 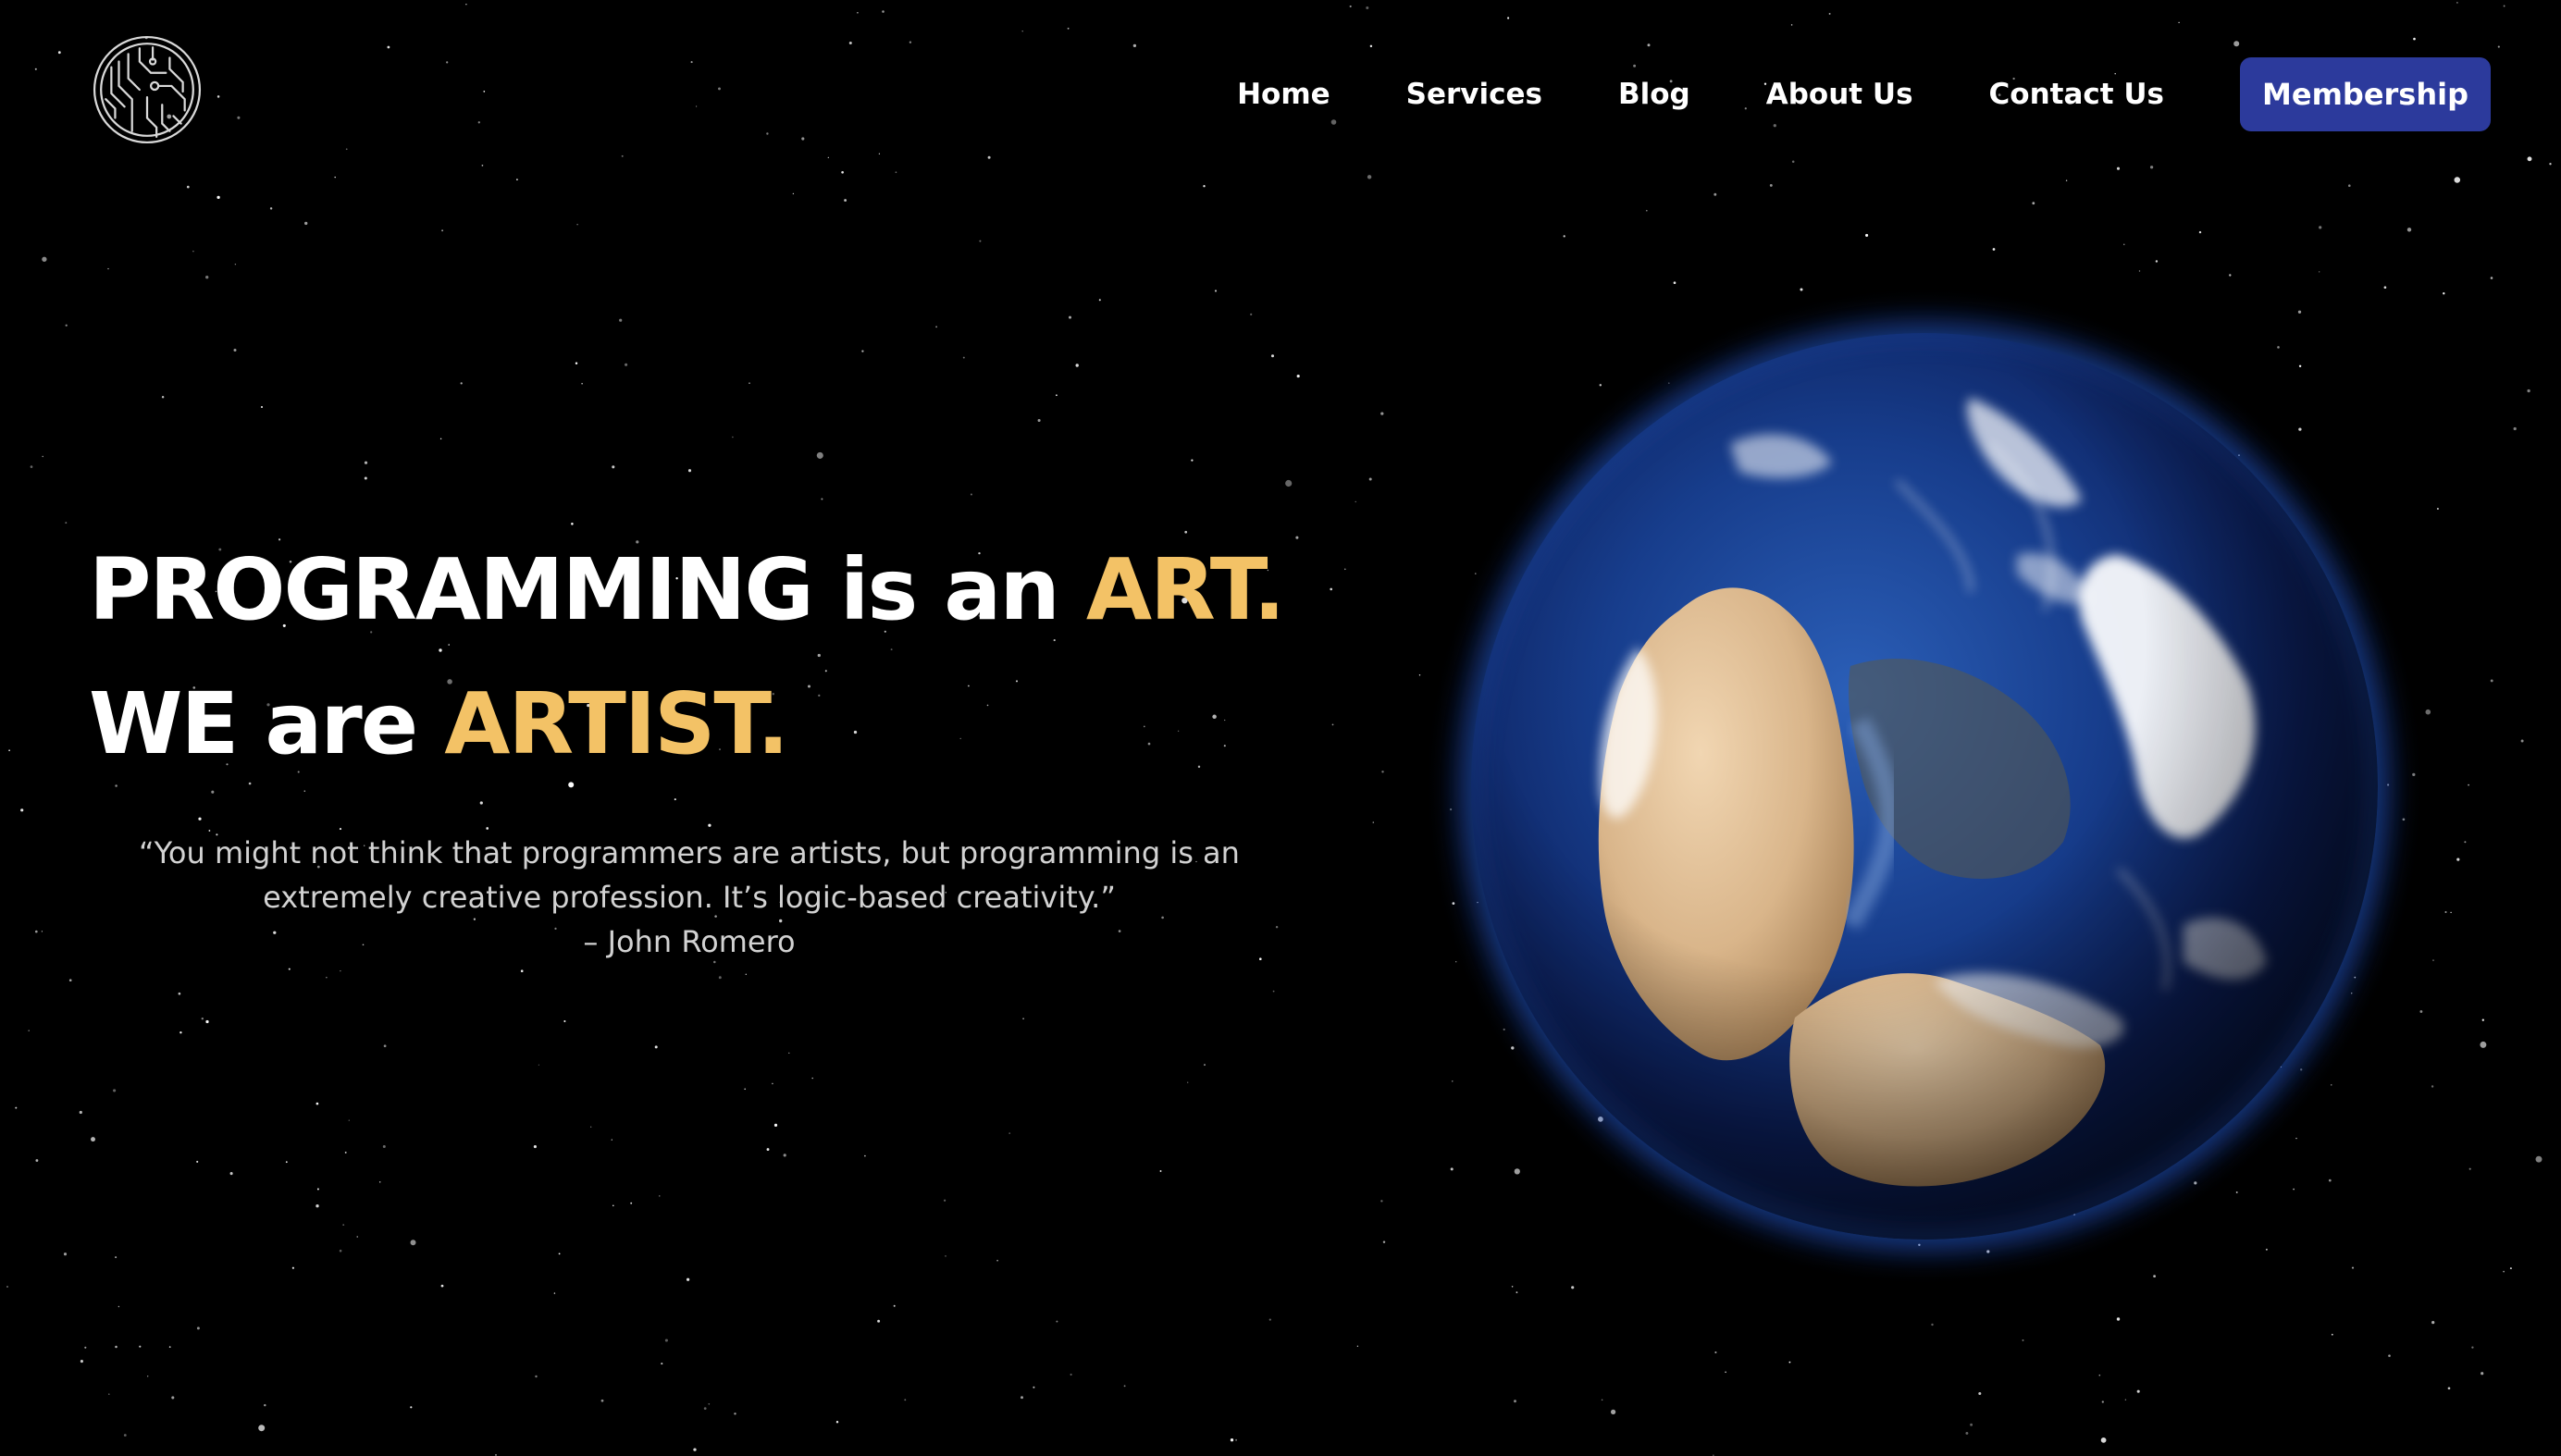 What do you see at coordinates (148, 89) in the screenshot?
I see `circuit-logo-icon` at bounding box center [148, 89].